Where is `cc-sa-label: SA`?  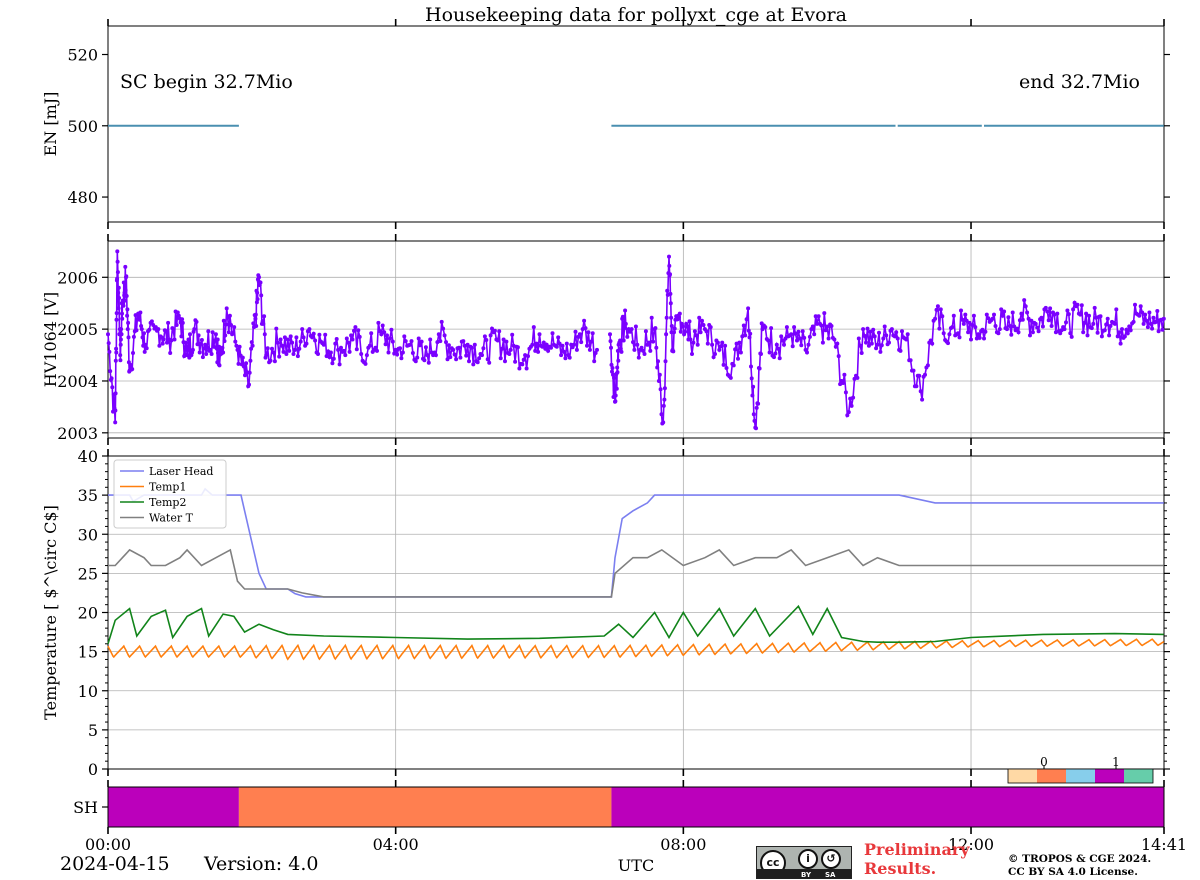
cc-sa-label: SA is located at coordinates (830, 875).